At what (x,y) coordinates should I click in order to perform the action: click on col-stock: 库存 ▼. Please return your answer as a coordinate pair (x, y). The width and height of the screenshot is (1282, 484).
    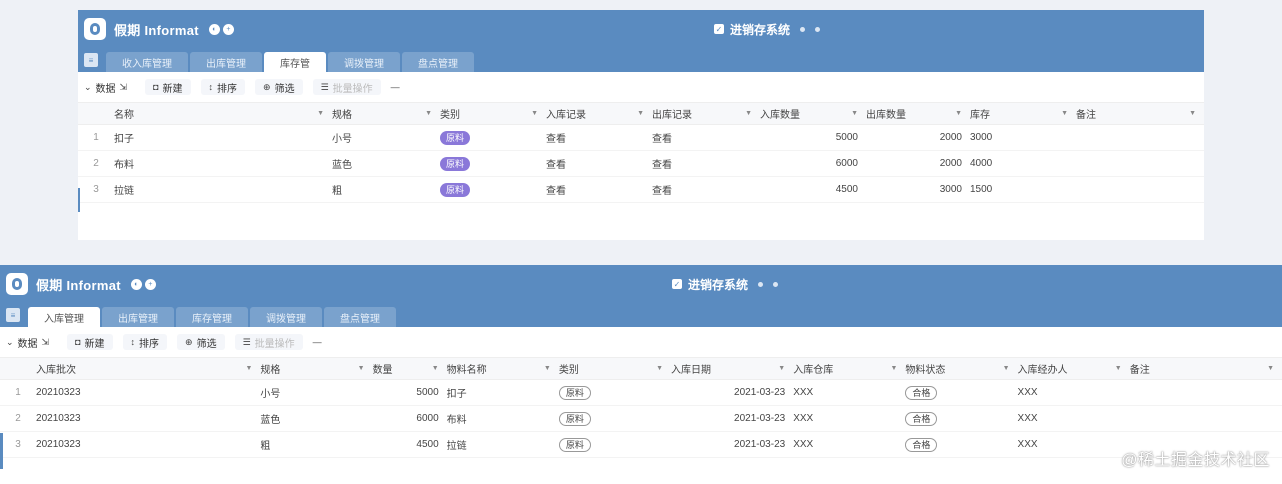
    Looking at the image, I should click on (1023, 113).